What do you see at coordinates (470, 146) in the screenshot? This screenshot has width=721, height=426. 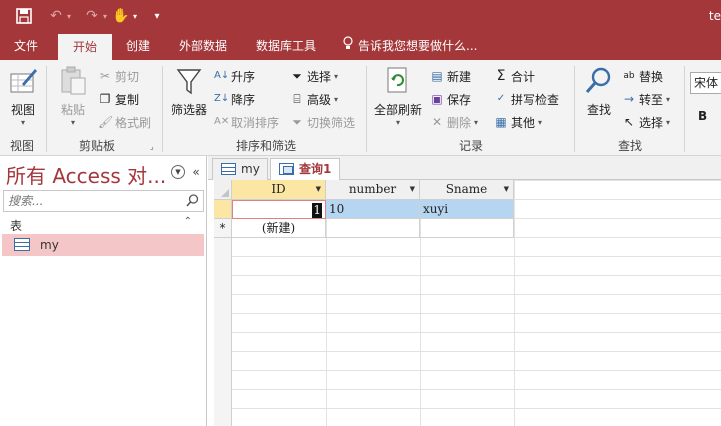 I see `group-label-records: 记录` at bounding box center [470, 146].